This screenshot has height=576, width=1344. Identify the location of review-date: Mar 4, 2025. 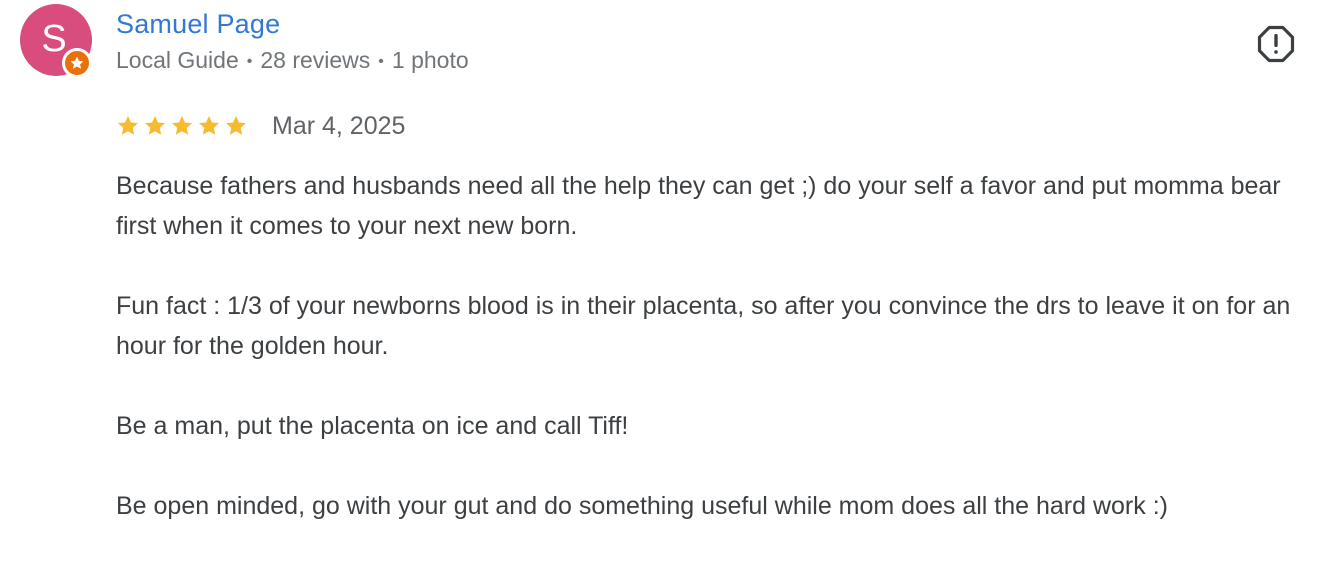
(339, 126).